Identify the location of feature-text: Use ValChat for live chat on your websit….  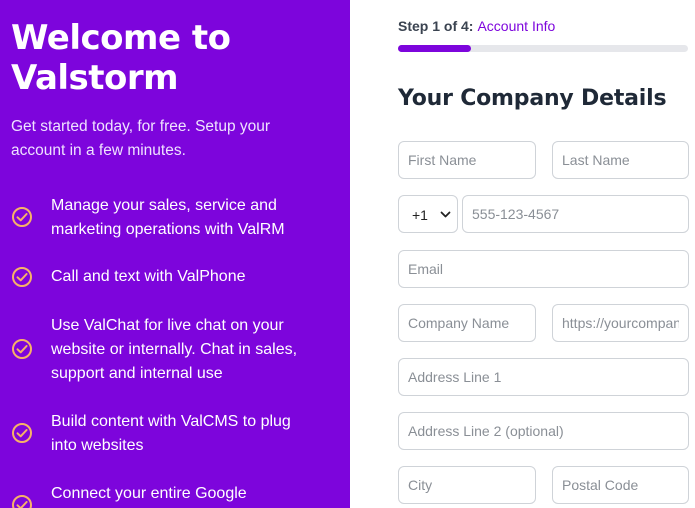
(174, 349).